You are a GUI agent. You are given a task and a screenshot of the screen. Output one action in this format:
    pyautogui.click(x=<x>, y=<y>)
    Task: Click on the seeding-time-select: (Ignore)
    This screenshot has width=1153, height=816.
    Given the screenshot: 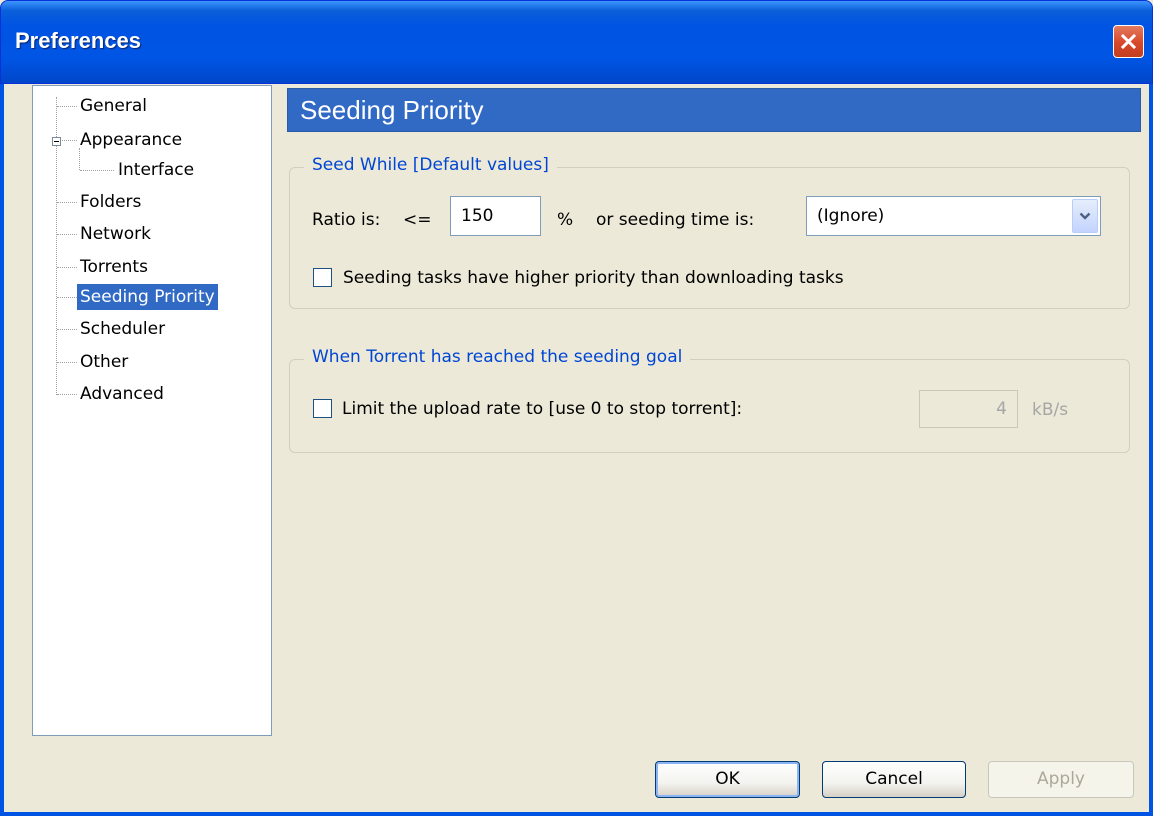 What is the action you would take?
    pyautogui.click(x=953, y=216)
    